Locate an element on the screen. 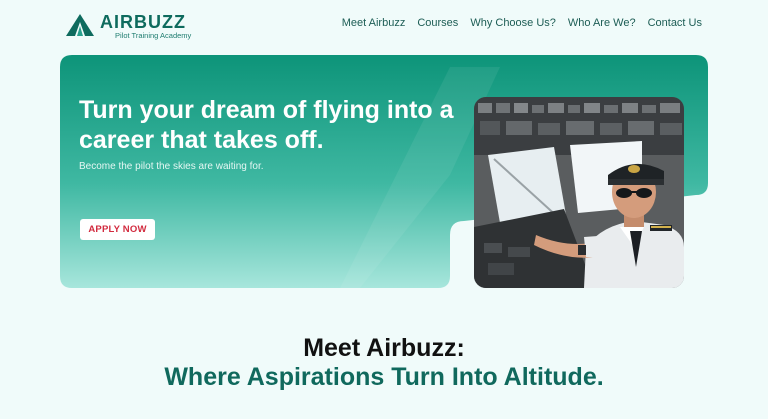 Image resolution: width=768 pixels, height=419 pixels. nav-who-are-we: Who Are We? is located at coordinates (602, 23).